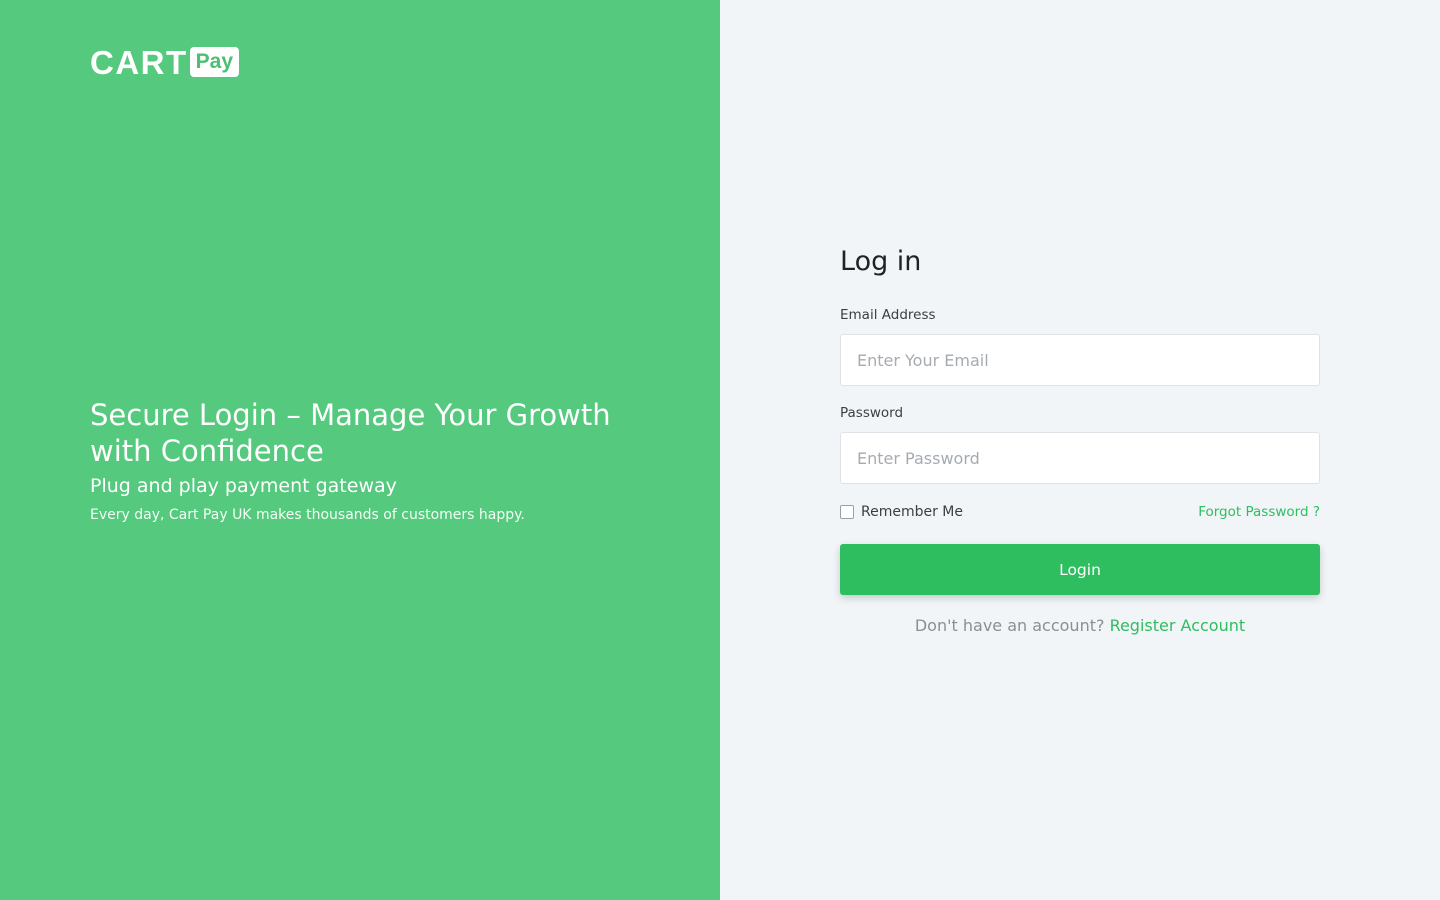  What do you see at coordinates (139, 62) in the screenshot?
I see `logo-word: CART` at bounding box center [139, 62].